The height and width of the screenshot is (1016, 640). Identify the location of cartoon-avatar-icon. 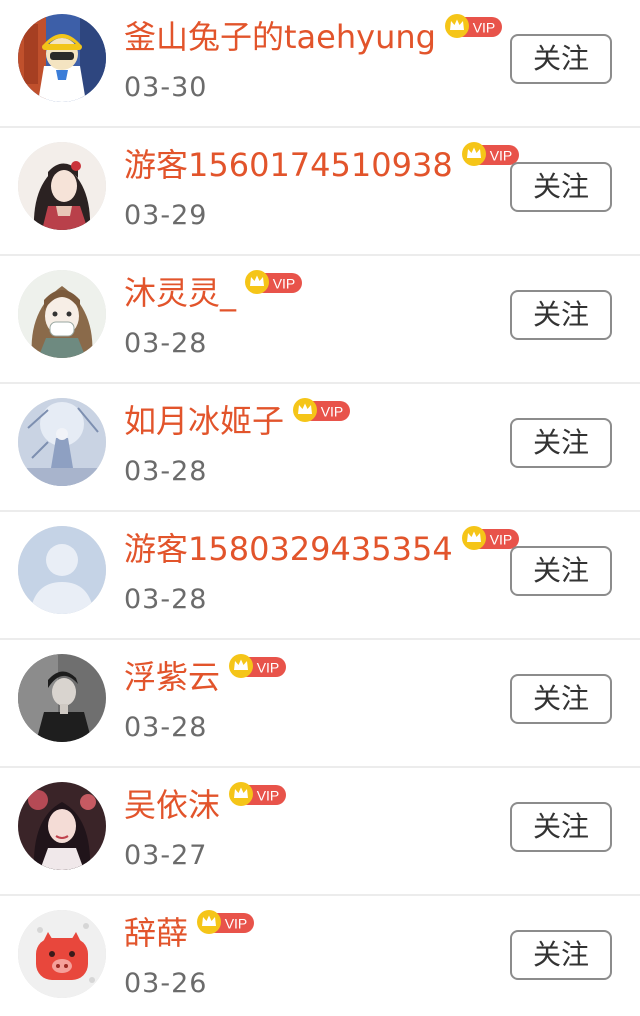
(62, 58).